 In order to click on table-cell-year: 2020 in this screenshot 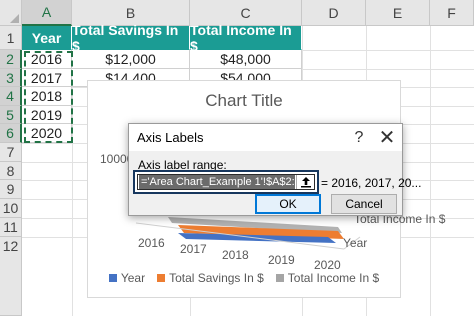, I will do `click(47, 133)`.